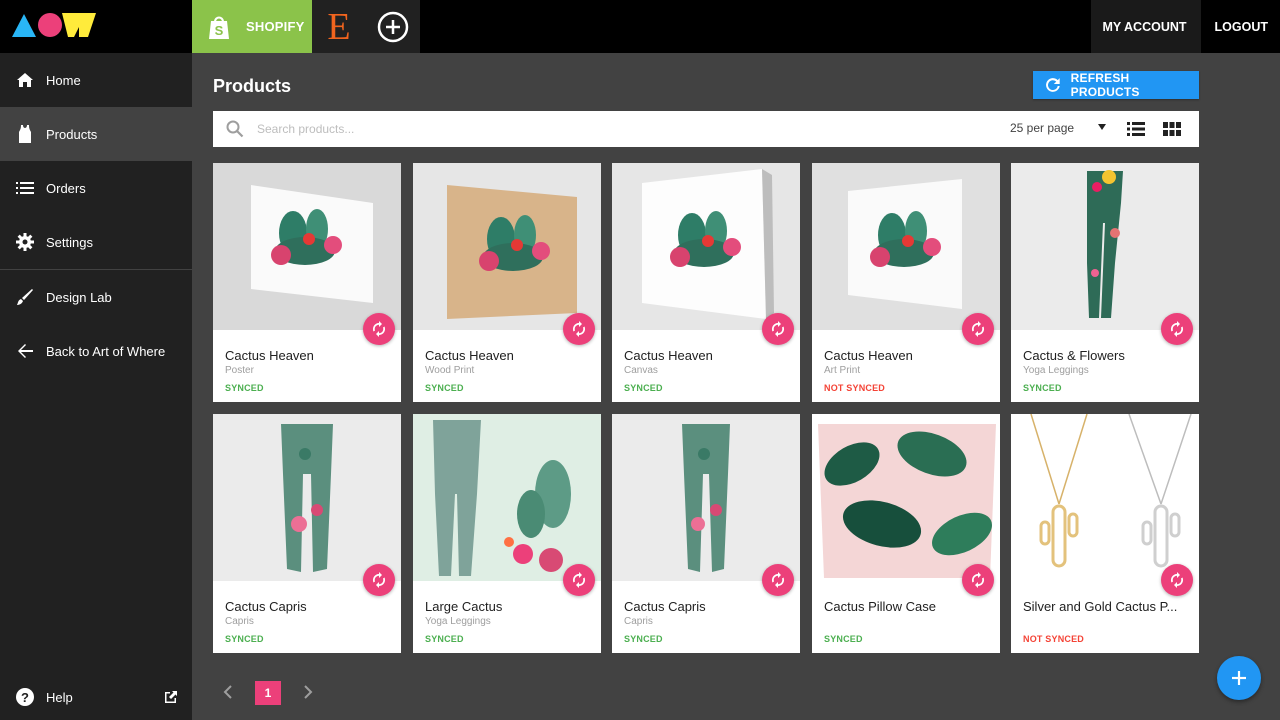 This screenshot has height=720, width=1280. Describe the element at coordinates (308, 692) in the screenshot. I see `chevron-right-icon` at that location.